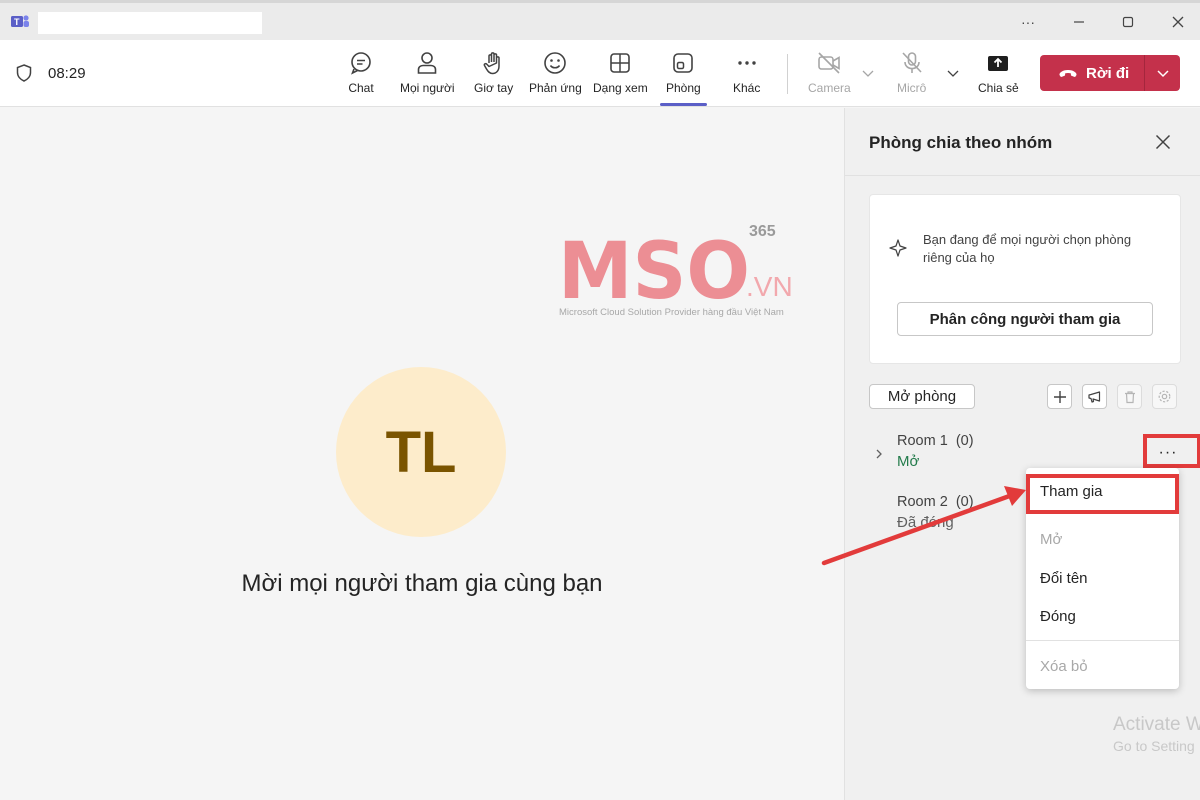 The width and height of the screenshot is (1200, 800). I want to click on rooms-icon, so click(683, 63).